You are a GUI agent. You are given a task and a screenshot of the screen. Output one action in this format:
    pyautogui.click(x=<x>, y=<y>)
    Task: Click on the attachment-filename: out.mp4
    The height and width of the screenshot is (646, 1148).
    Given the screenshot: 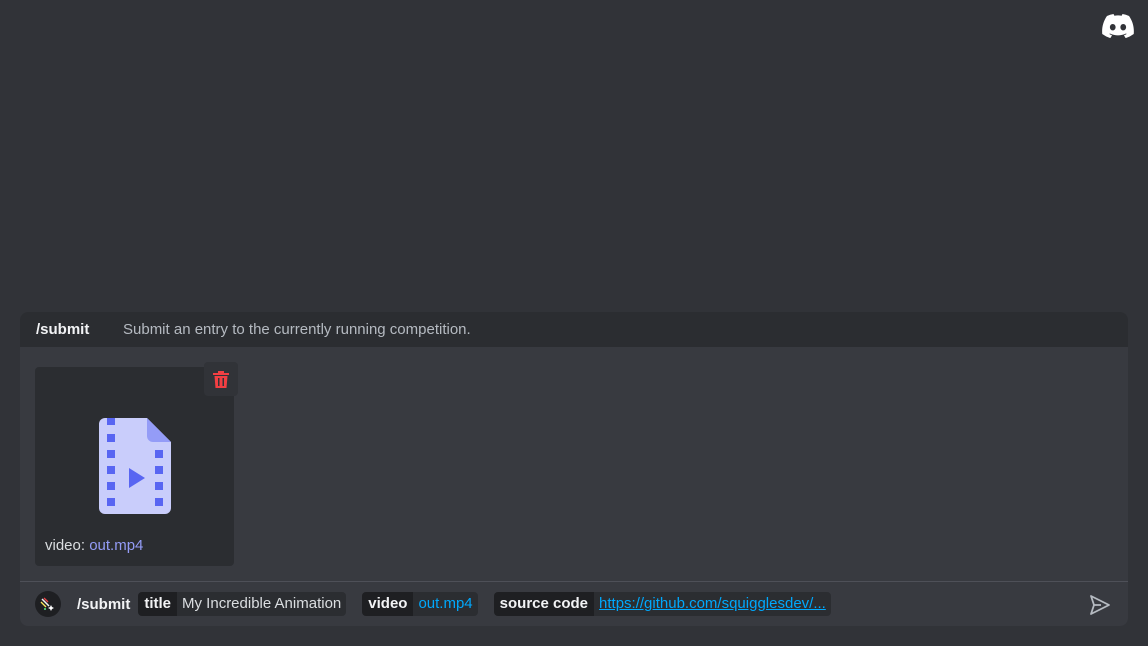 What is the action you would take?
    pyautogui.click(x=116, y=545)
    